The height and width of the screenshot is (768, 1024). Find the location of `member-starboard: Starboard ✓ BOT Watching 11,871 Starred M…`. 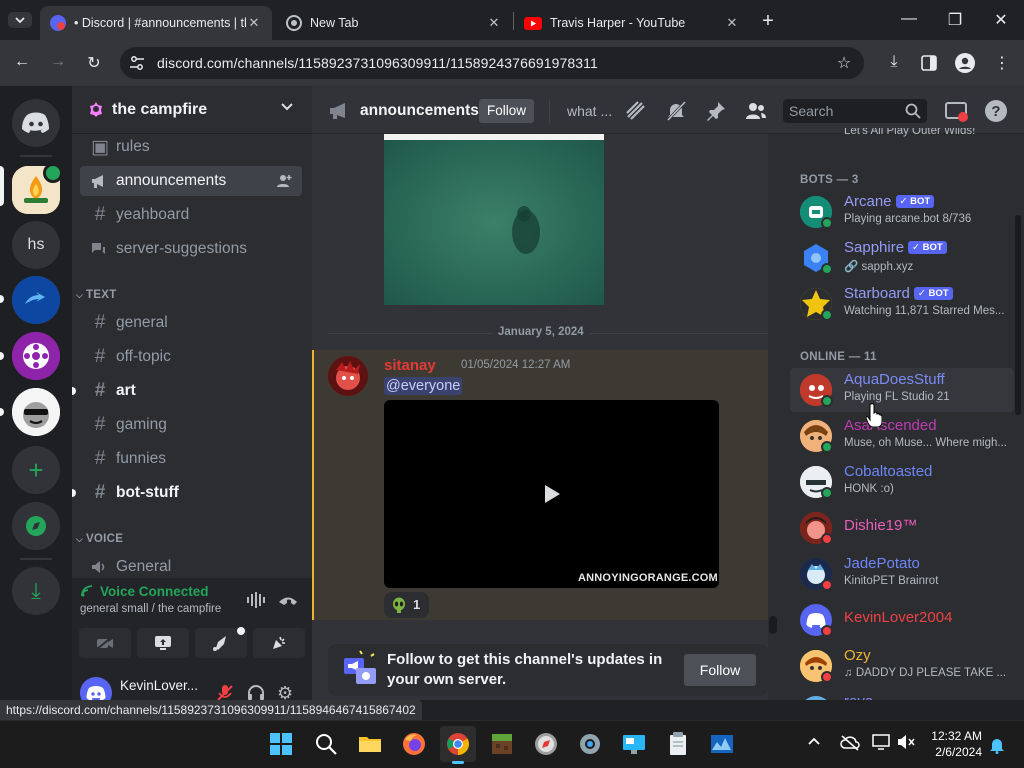

member-starboard: Starboard ✓ BOT Watching 11,871 Starred M… is located at coordinates (902, 304).